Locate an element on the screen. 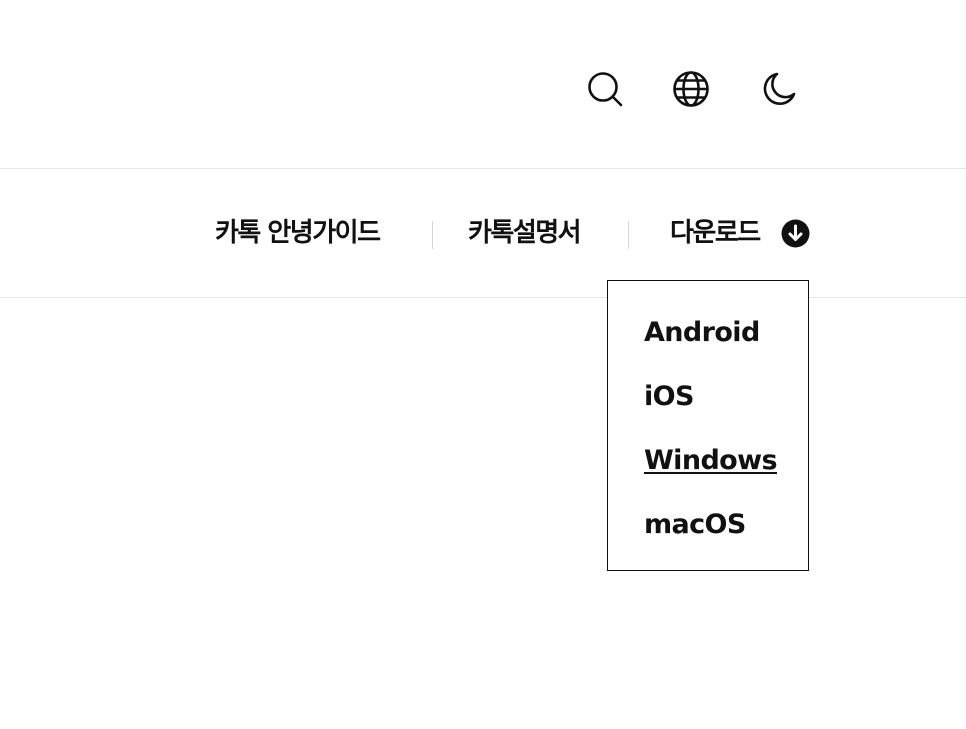 This screenshot has width=966, height=729. menu-item-android: Android is located at coordinates (702, 333).